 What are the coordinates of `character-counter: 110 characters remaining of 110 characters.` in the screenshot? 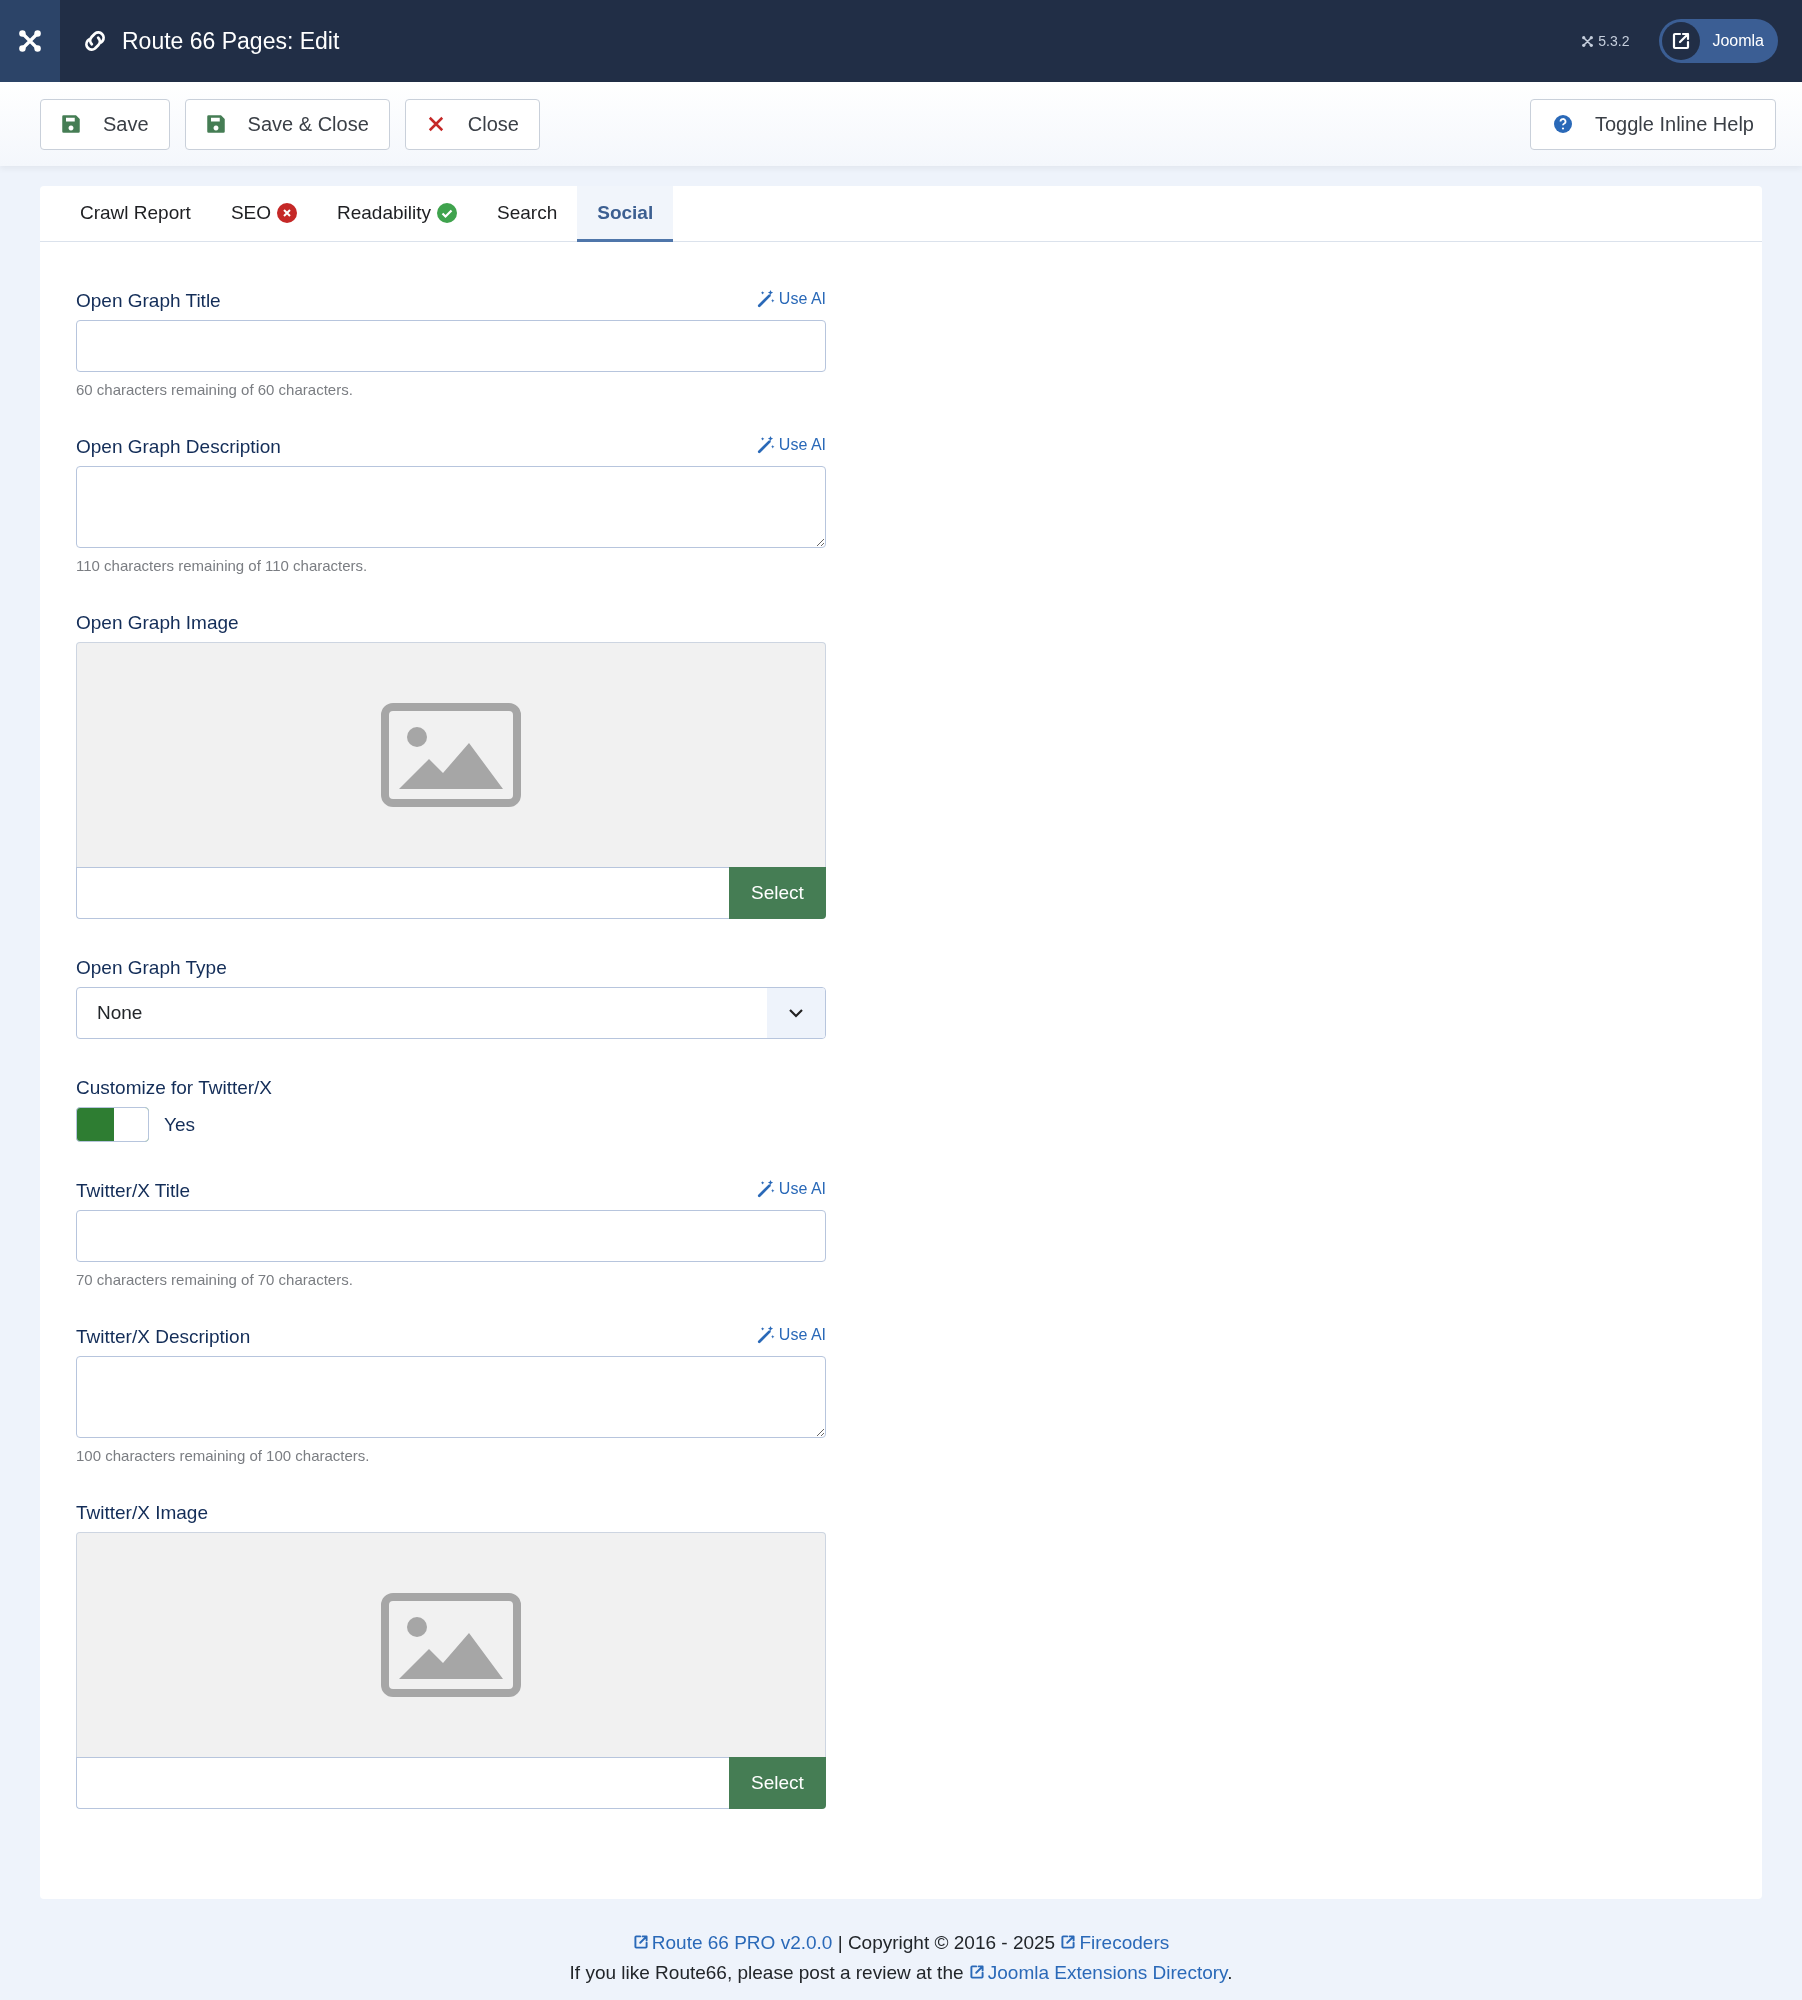 It's located at (222, 565).